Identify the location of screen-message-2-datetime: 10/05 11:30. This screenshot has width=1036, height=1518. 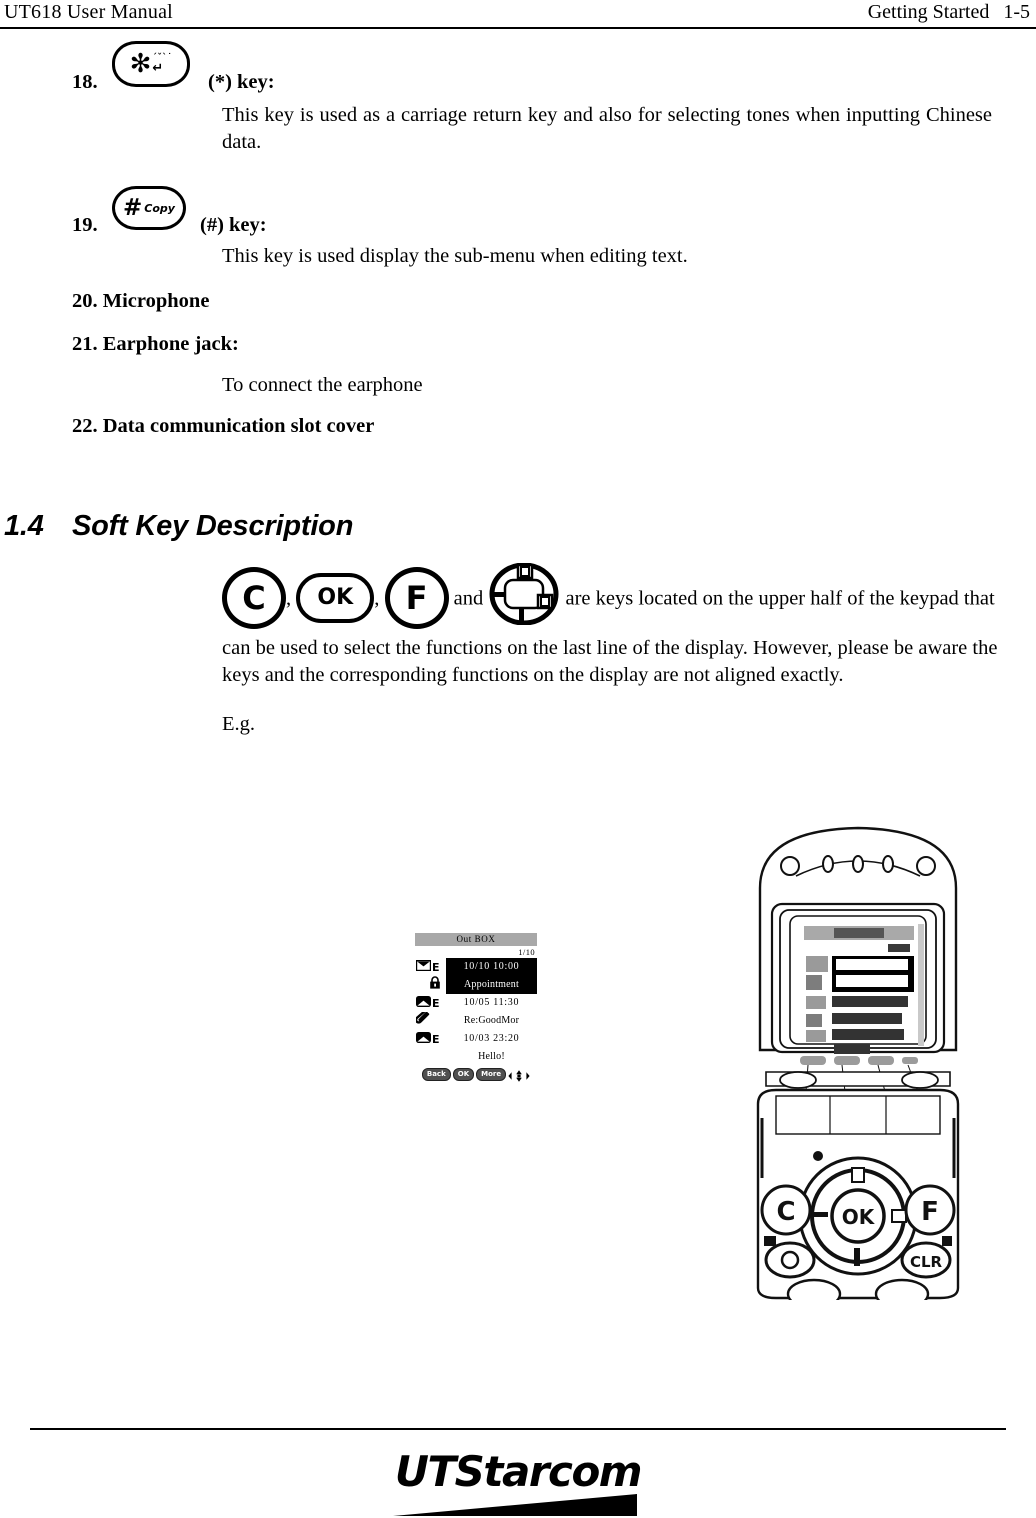
(491, 1002).